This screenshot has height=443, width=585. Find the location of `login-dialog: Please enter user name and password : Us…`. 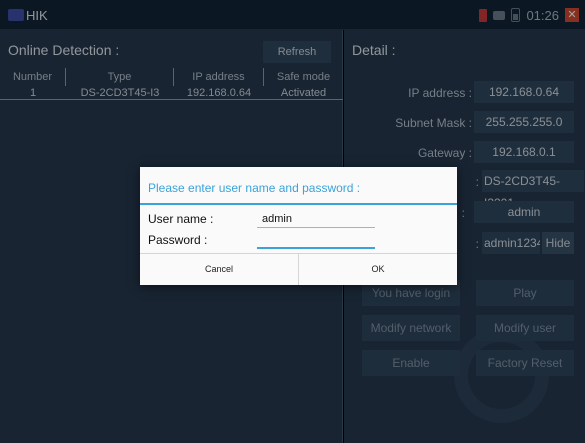

login-dialog: Please enter user name and password : Us… is located at coordinates (298, 226).